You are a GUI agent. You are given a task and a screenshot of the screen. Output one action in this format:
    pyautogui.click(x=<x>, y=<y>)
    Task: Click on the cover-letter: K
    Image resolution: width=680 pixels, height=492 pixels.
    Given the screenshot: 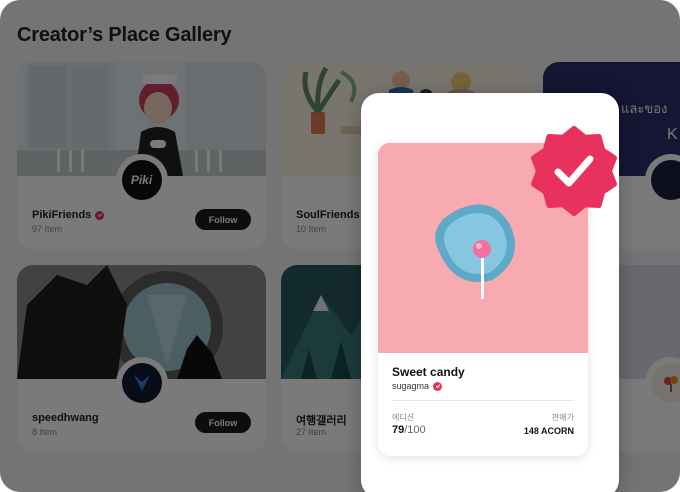 What is the action you would take?
    pyautogui.click(x=672, y=134)
    